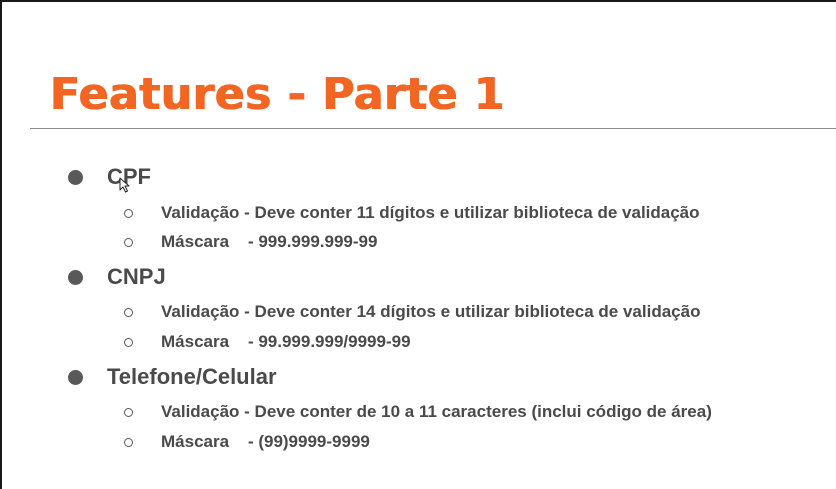  Describe the element at coordinates (192, 376) in the screenshot. I see `section-label-telefone: Telefone/Celular` at that location.